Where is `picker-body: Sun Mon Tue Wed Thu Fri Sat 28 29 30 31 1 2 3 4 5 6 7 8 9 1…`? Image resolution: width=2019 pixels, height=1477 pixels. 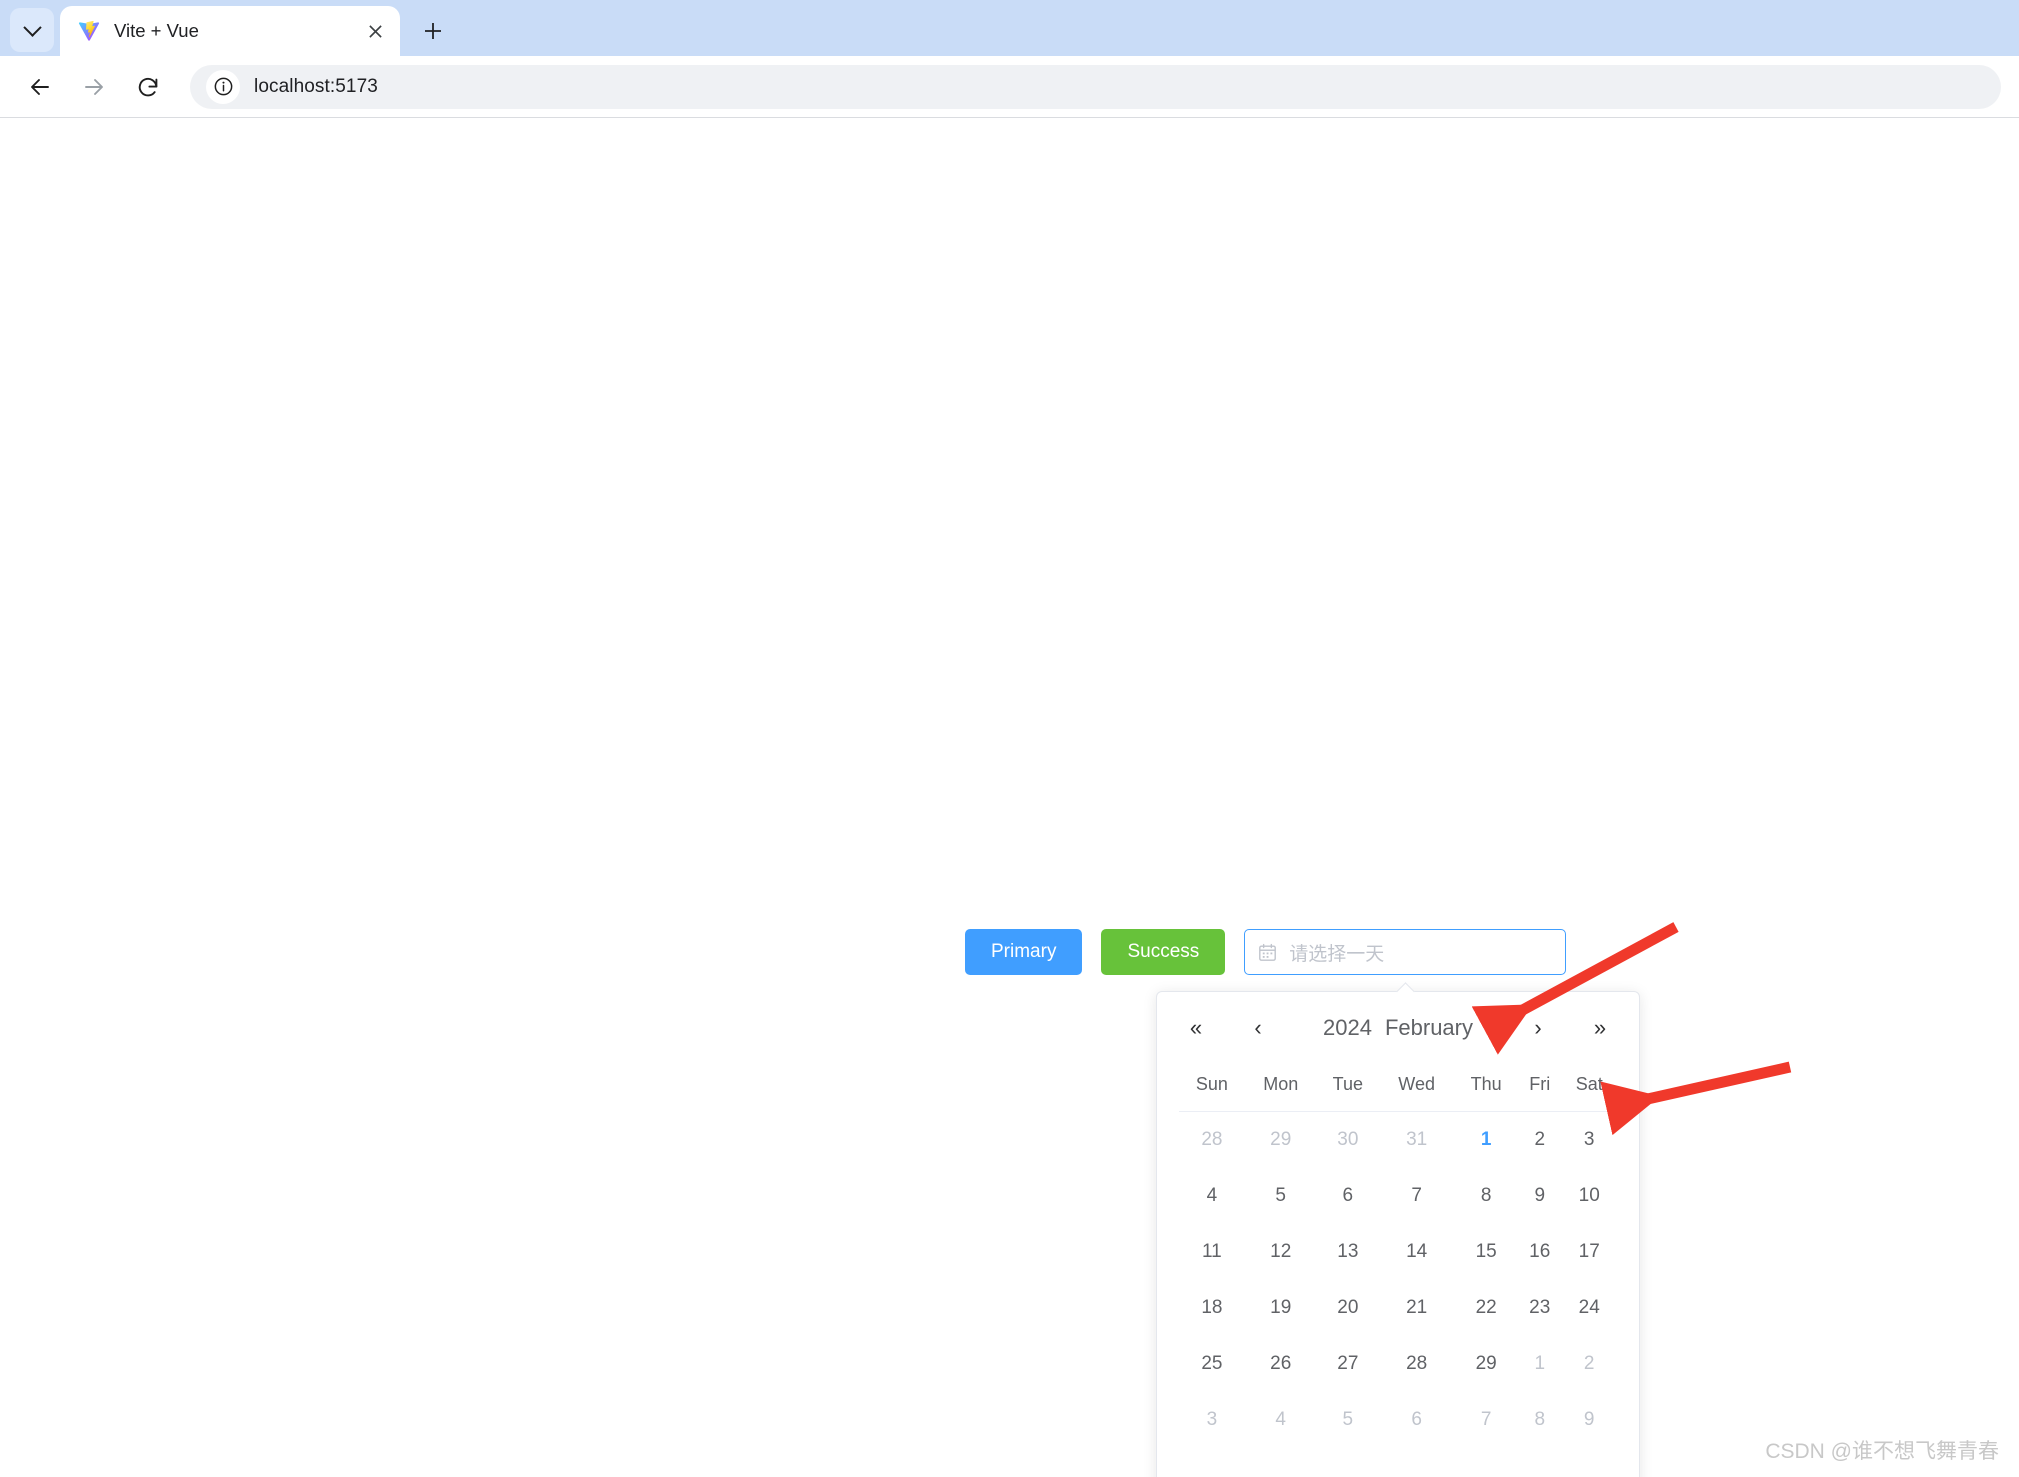 picker-body: Sun Mon Tue Wed Thu Fri Sat 28 29 30 31 1 2 3 4 5 6 7 8 9 1… is located at coordinates (1398, 1256).